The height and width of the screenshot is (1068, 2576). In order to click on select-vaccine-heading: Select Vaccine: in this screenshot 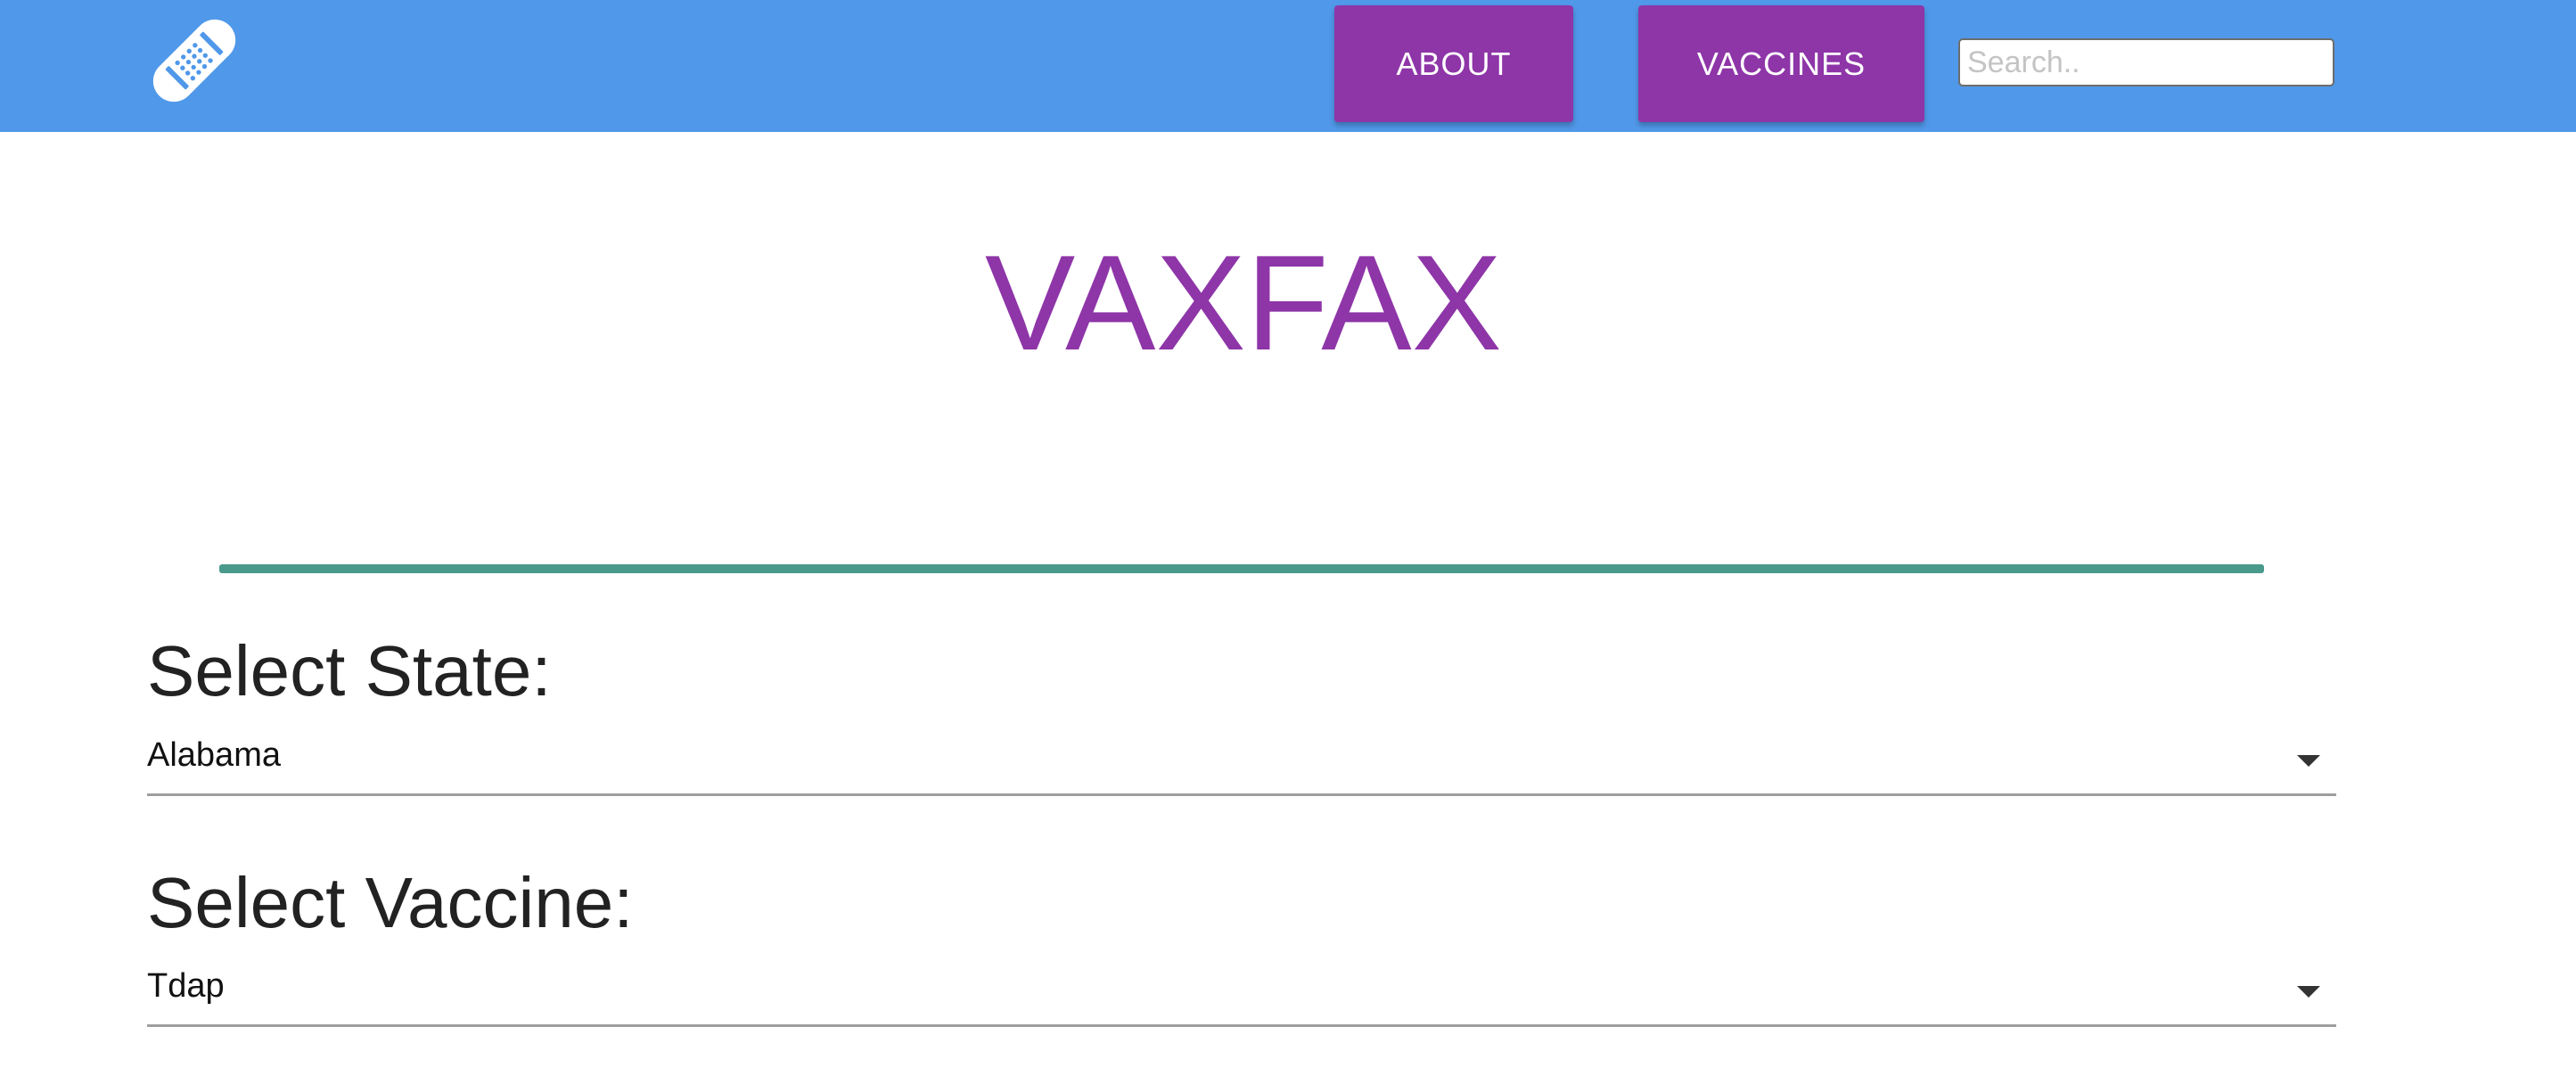, I will do `click(391, 902)`.